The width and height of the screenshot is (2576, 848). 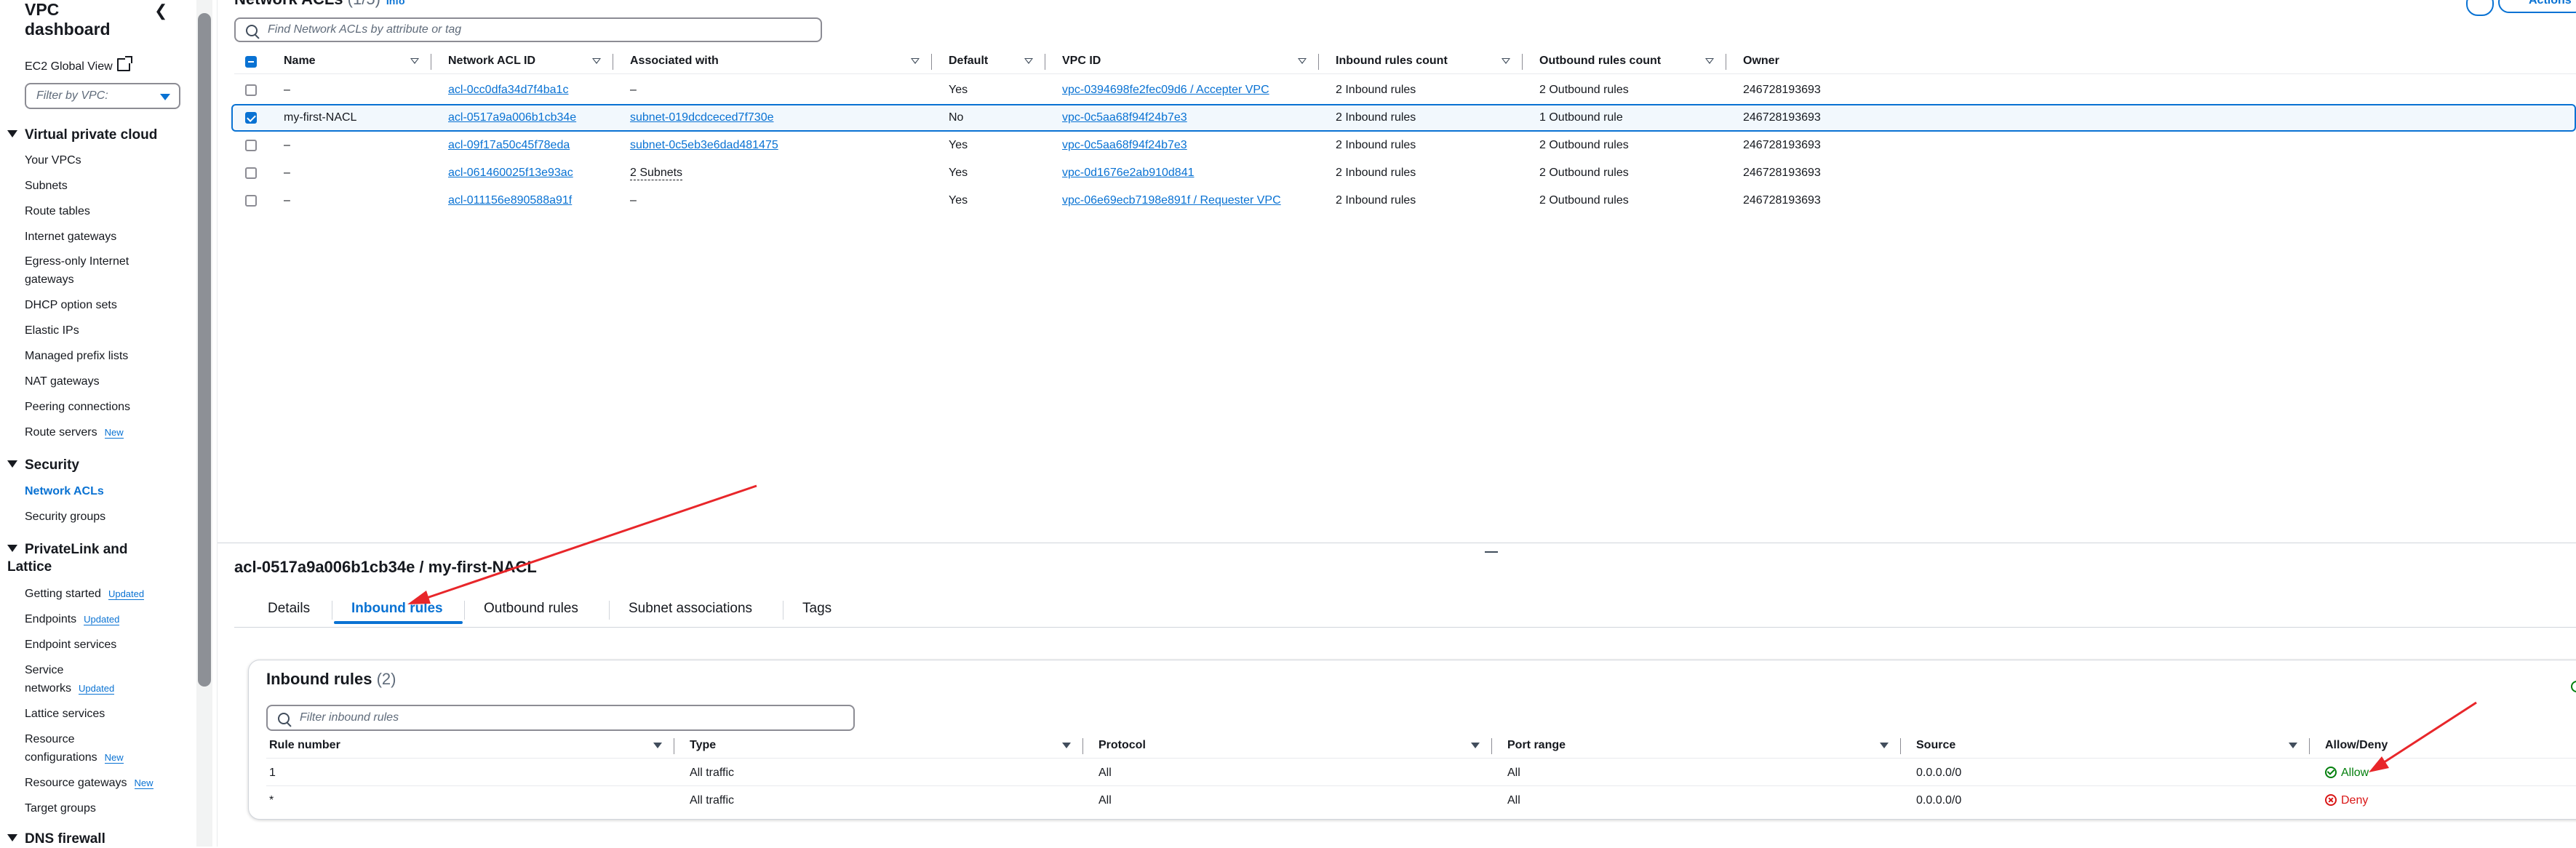 I want to click on column-header-port-range: Port range, so click(x=1536, y=745).